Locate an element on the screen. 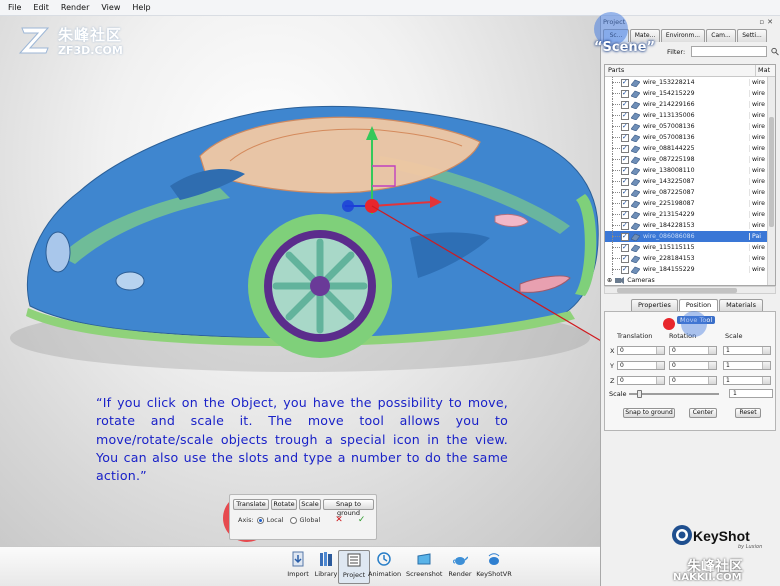 This screenshot has height=586, width=780. translation-z-field: 0 is located at coordinates (641, 380).